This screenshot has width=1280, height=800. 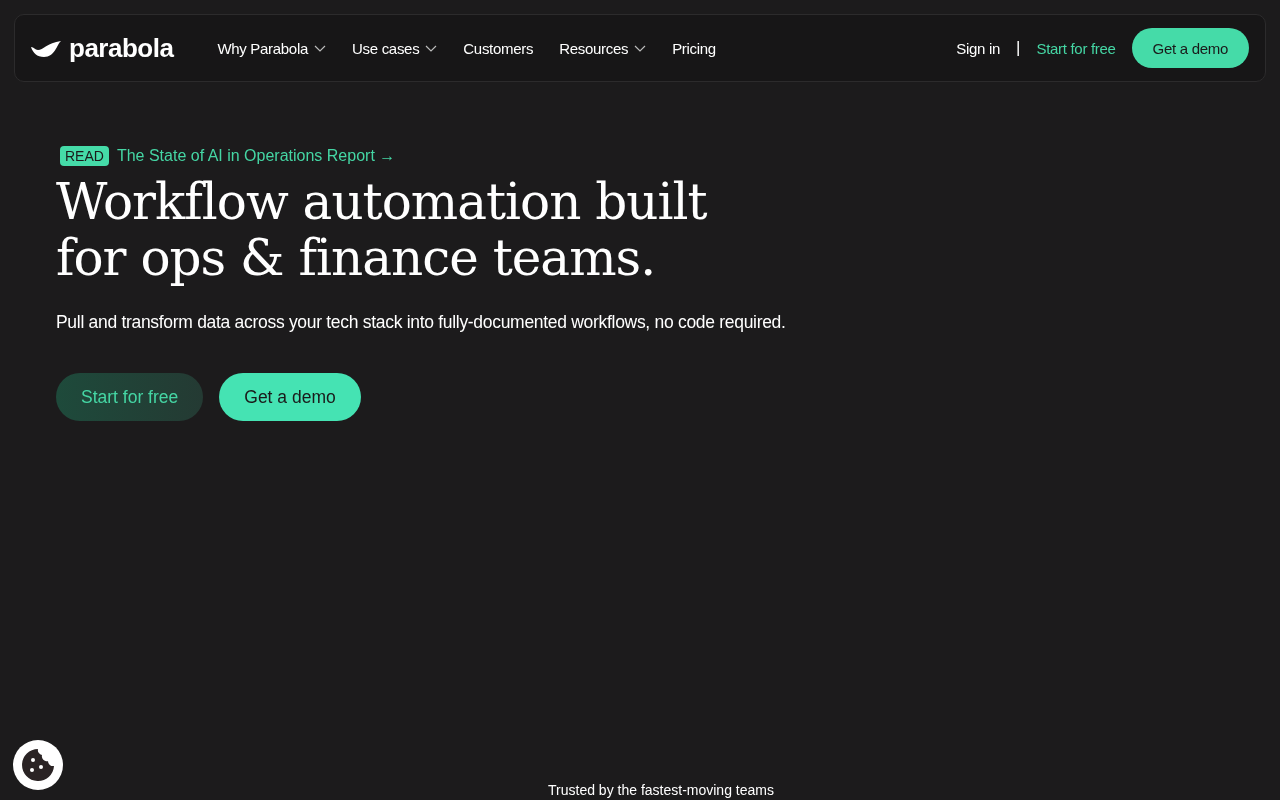 What do you see at coordinates (661, 790) in the screenshot?
I see `trusted-text: Trusted by the fastest-moving teams` at bounding box center [661, 790].